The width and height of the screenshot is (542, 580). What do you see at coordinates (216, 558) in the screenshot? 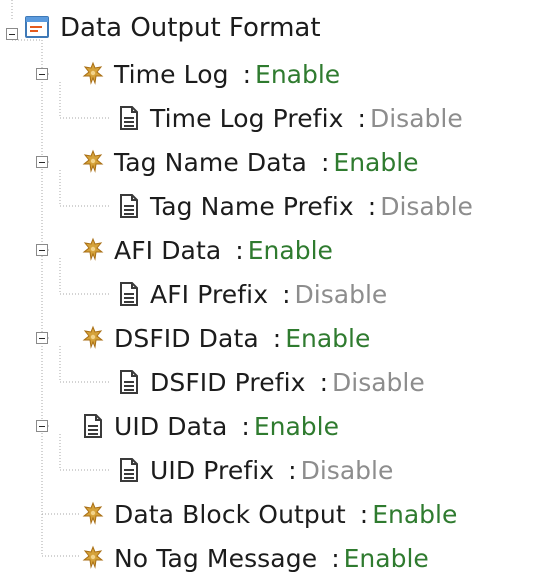
I see `setting-label: No Tag Message` at bounding box center [216, 558].